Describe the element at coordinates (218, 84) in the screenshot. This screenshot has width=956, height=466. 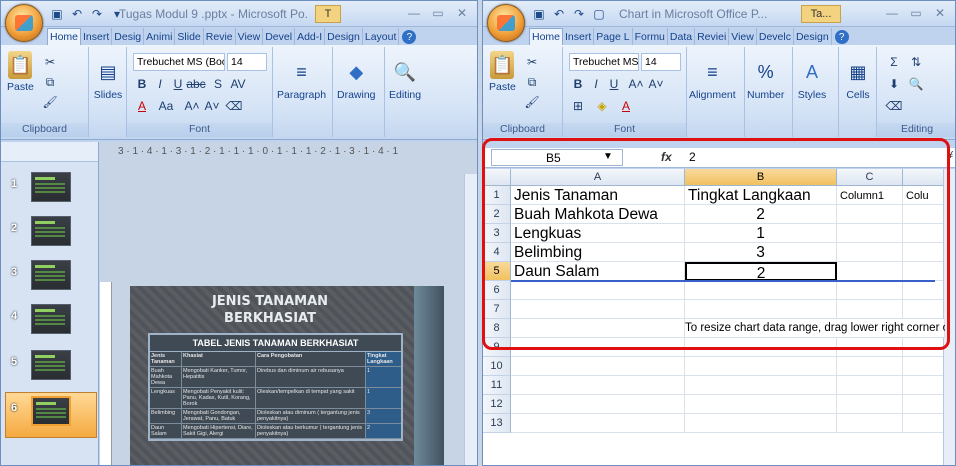
I see `shadow-icon: S` at that location.